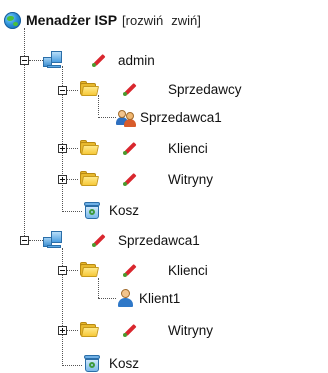 Image resolution: width=328 pixels, height=373 pixels. Describe the element at coordinates (72, 20) in the screenshot. I see `page-title: Menadżer ISP` at that location.